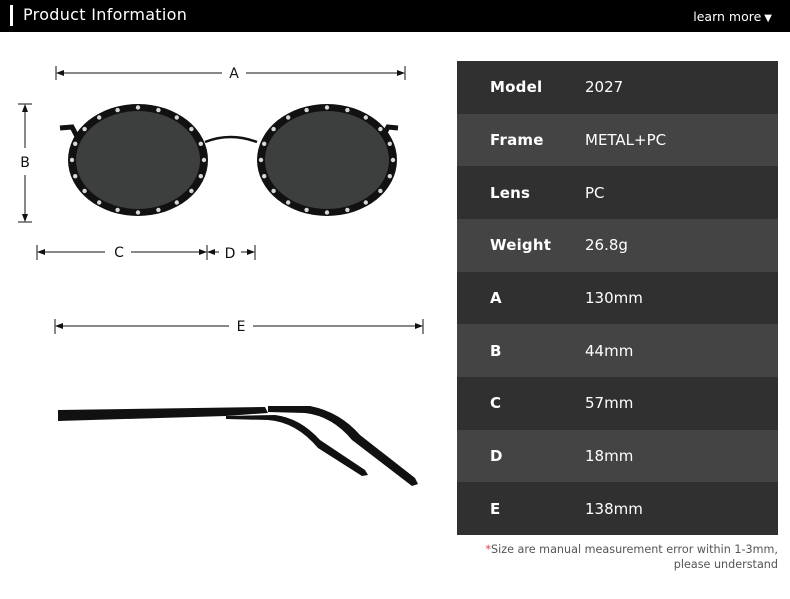 The height and width of the screenshot is (599, 790). I want to click on dimension-c: C, so click(122, 253).